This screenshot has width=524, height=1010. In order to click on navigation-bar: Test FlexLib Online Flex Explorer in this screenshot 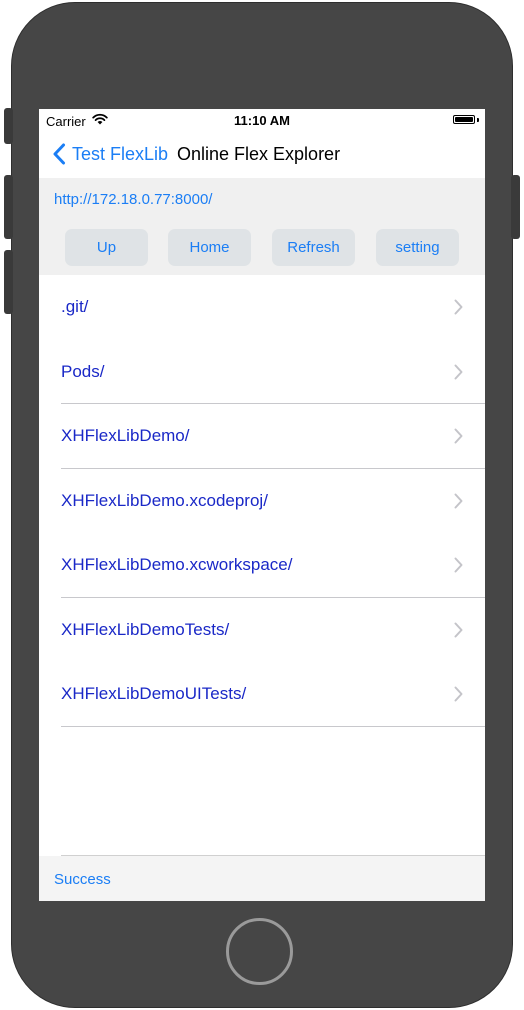, I will do `click(262, 154)`.